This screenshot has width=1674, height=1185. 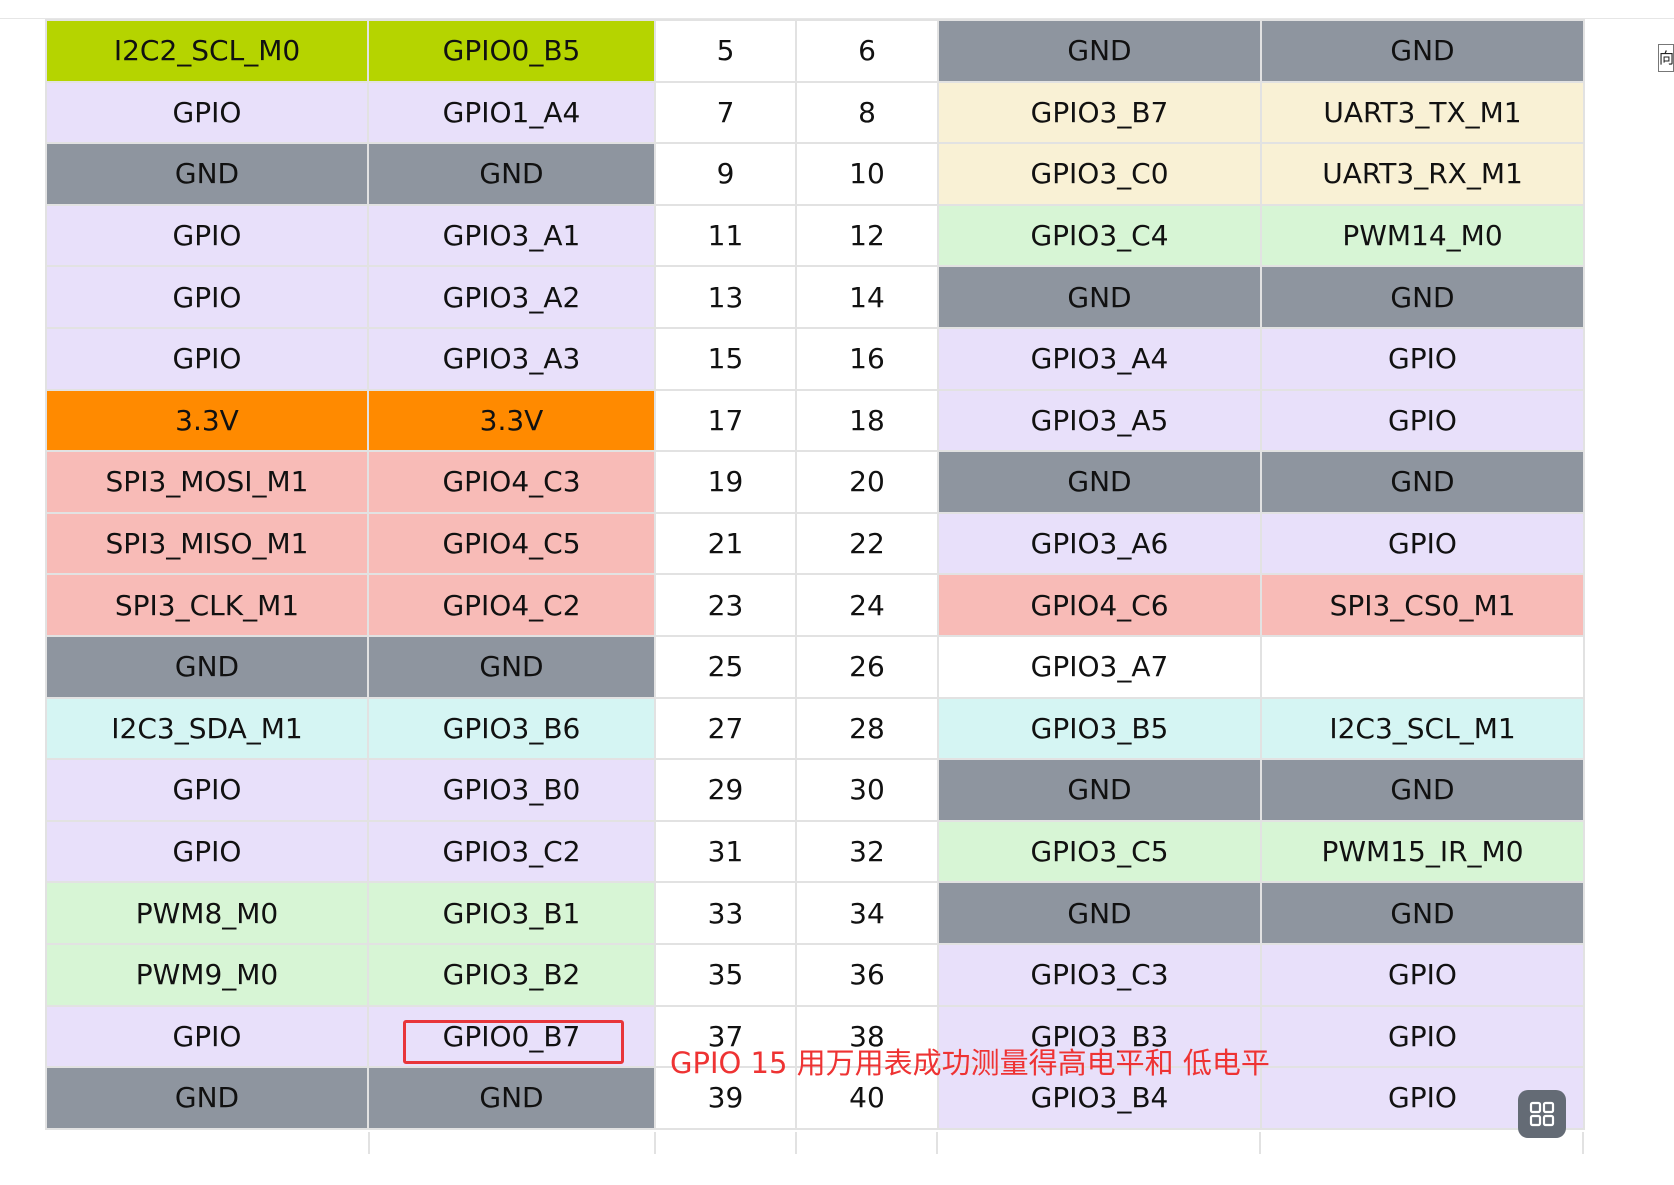 I want to click on odd-pin-number: 7, so click(x=725, y=112).